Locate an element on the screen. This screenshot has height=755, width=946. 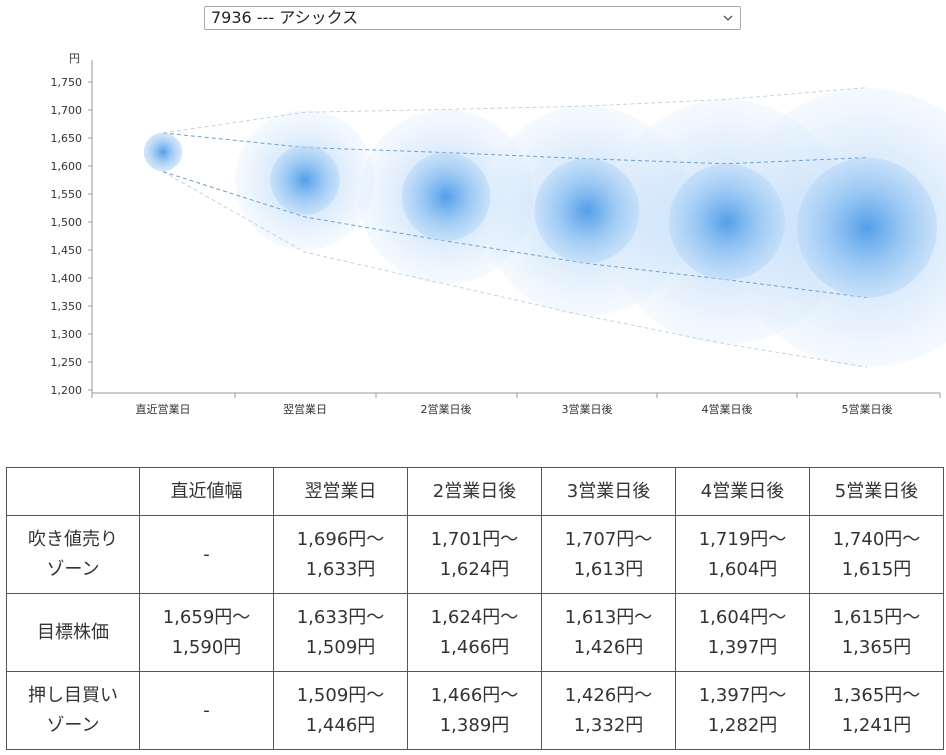
table-cell: 1,624円〜 1,466円 is located at coordinates (474, 632).